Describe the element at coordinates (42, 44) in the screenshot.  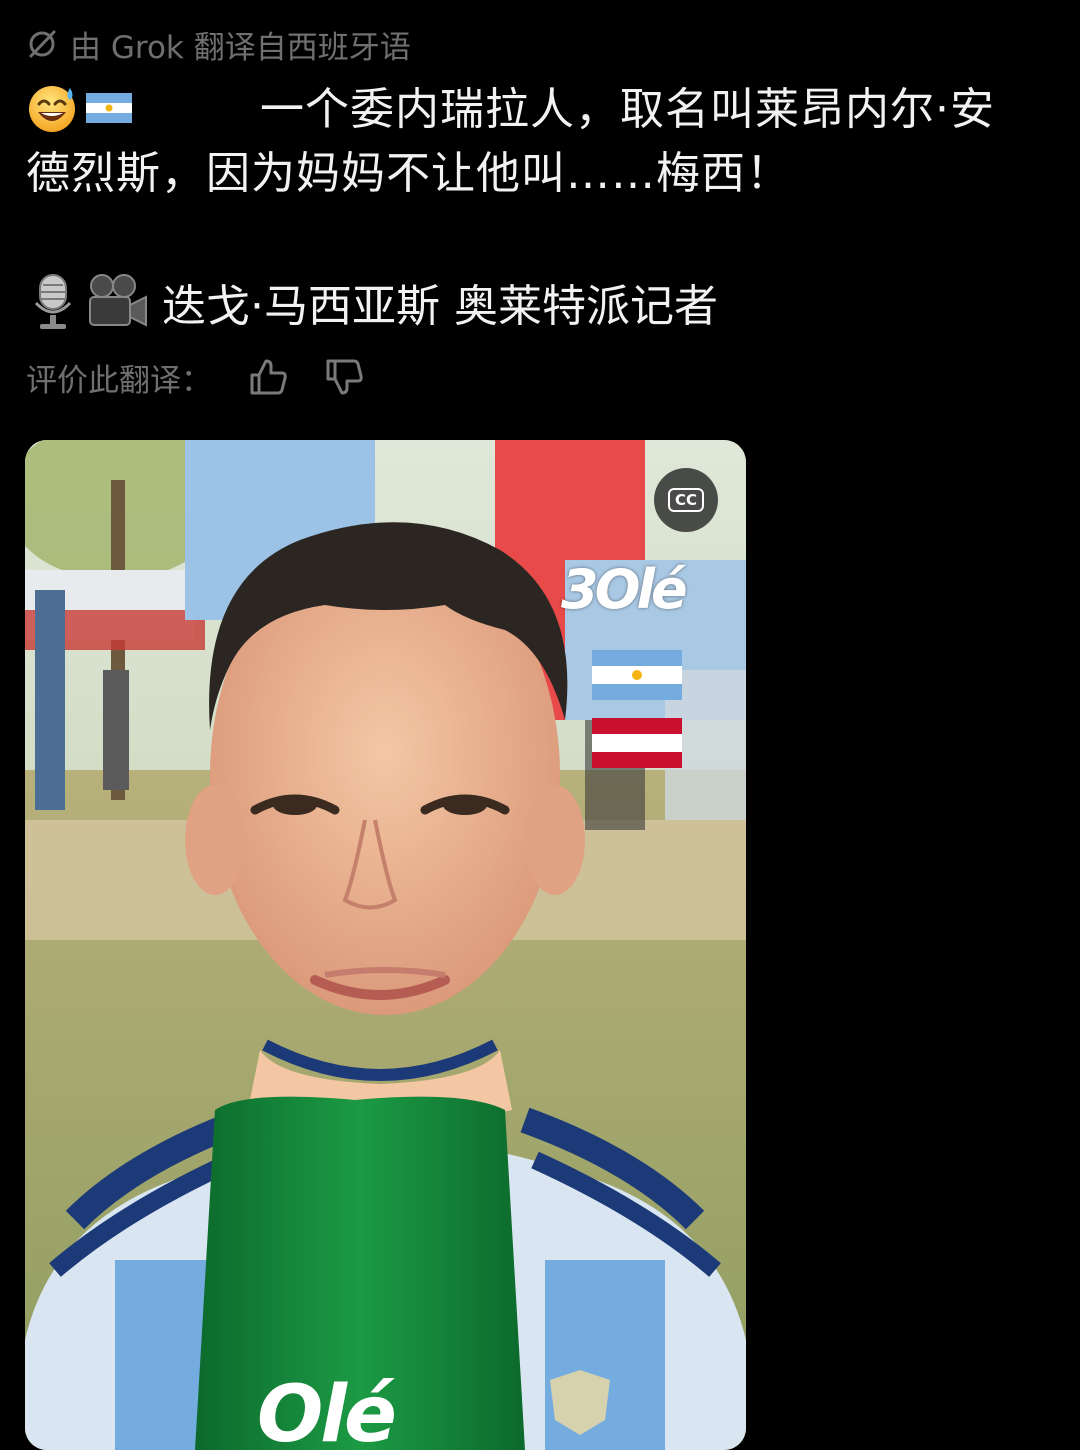
I see `grok-icon` at that location.